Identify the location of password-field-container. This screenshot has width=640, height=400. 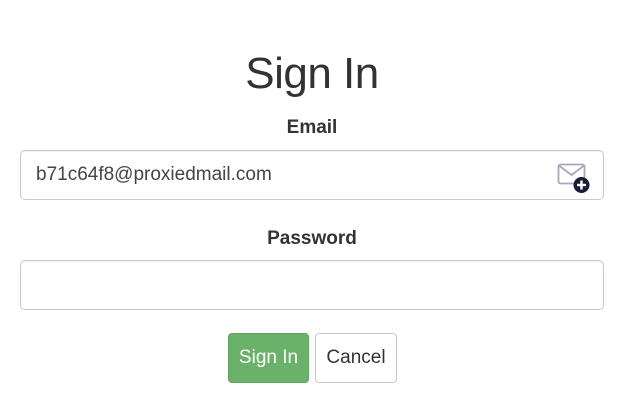
(312, 285).